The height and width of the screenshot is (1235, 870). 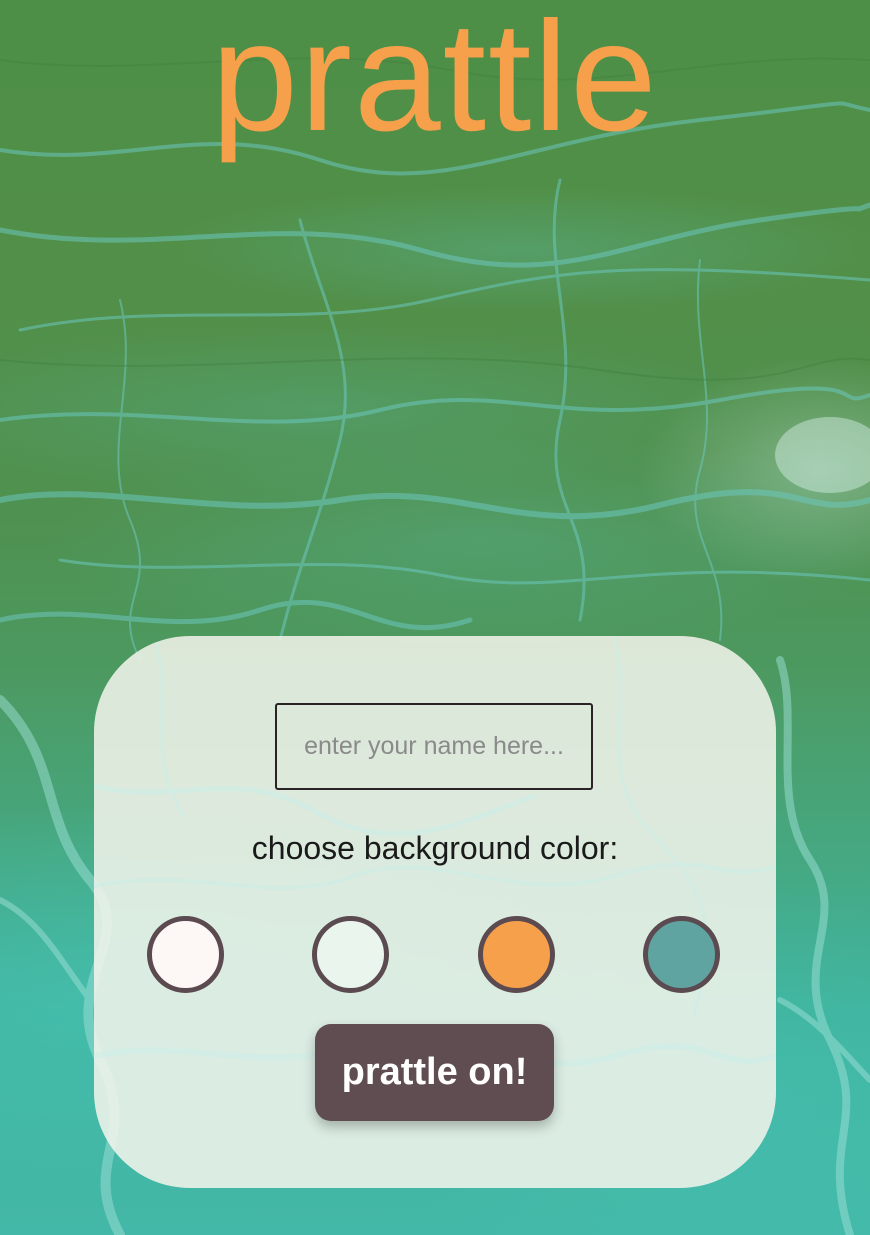 What do you see at coordinates (435, 82) in the screenshot?
I see `app-title: prattle` at bounding box center [435, 82].